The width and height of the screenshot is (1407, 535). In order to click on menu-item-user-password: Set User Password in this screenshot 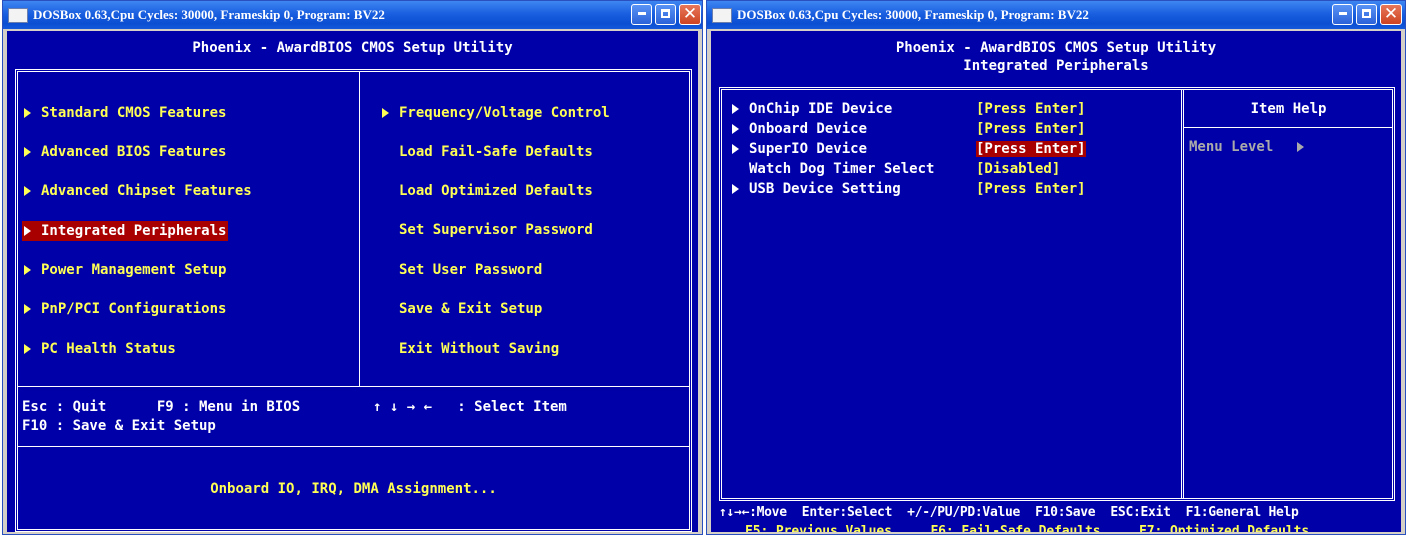, I will do `click(470, 270)`.